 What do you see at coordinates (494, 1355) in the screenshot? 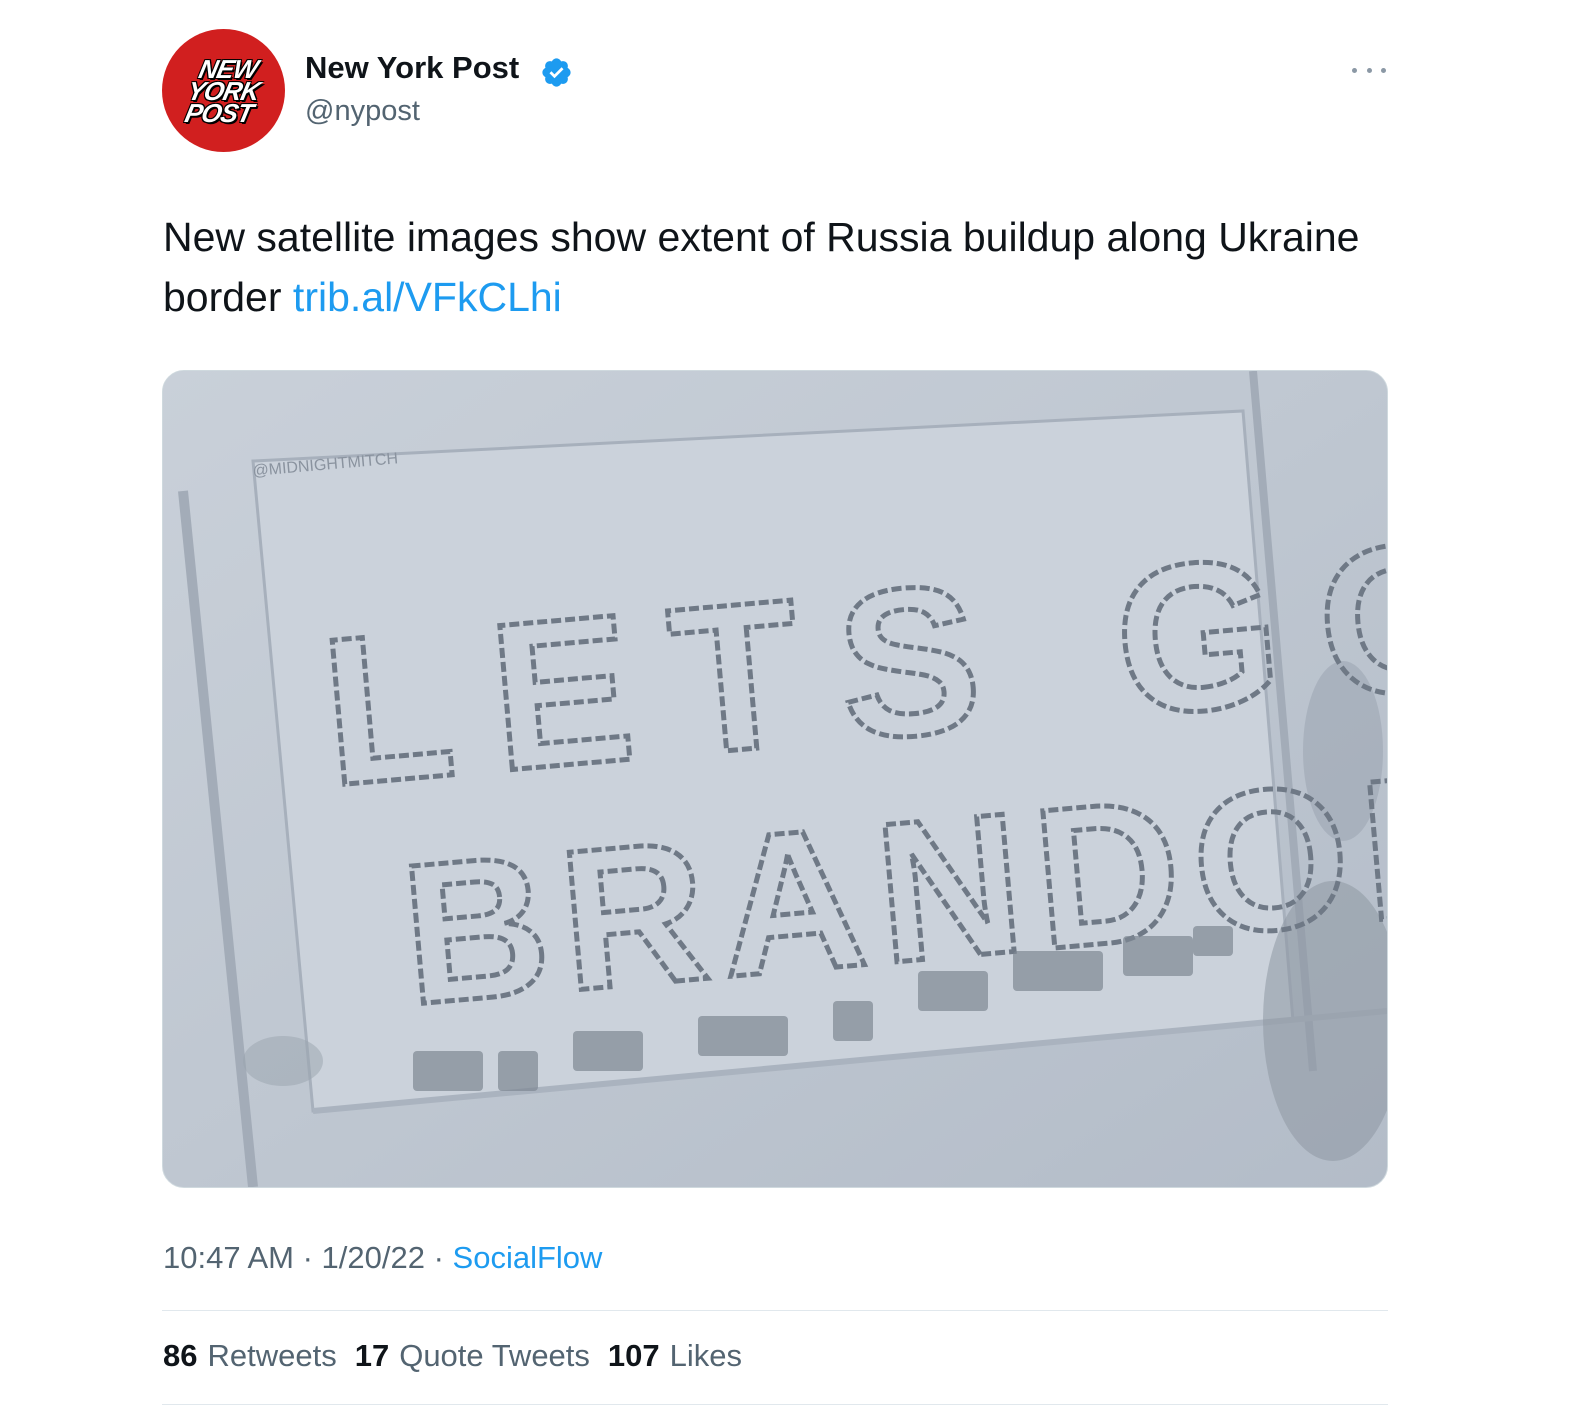
I see `quote-label: Quote Tweets` at bounding box center [494, 1355].